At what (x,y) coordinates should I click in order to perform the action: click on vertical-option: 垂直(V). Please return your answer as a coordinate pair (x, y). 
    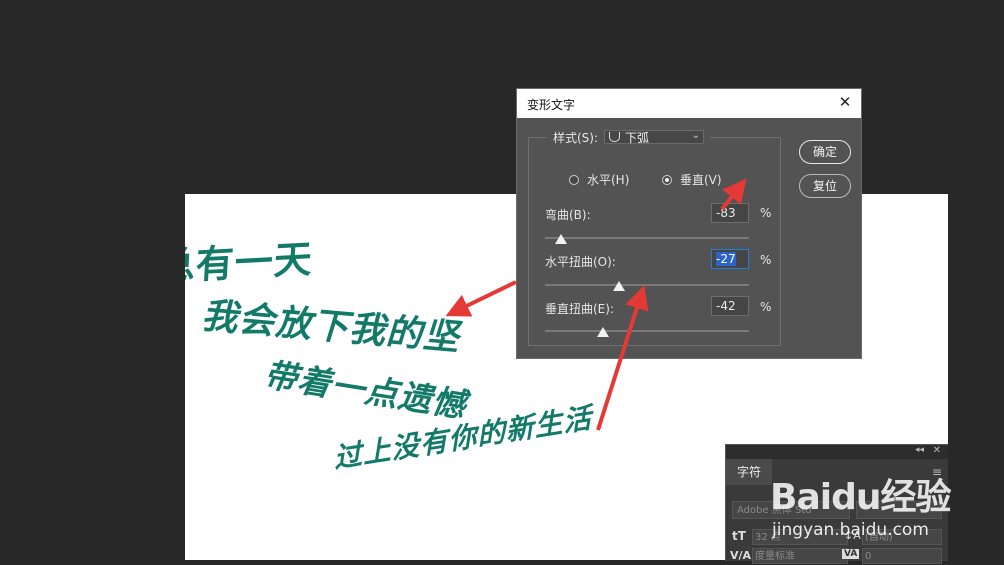
    Looking at the image, I should click on (692, 179).